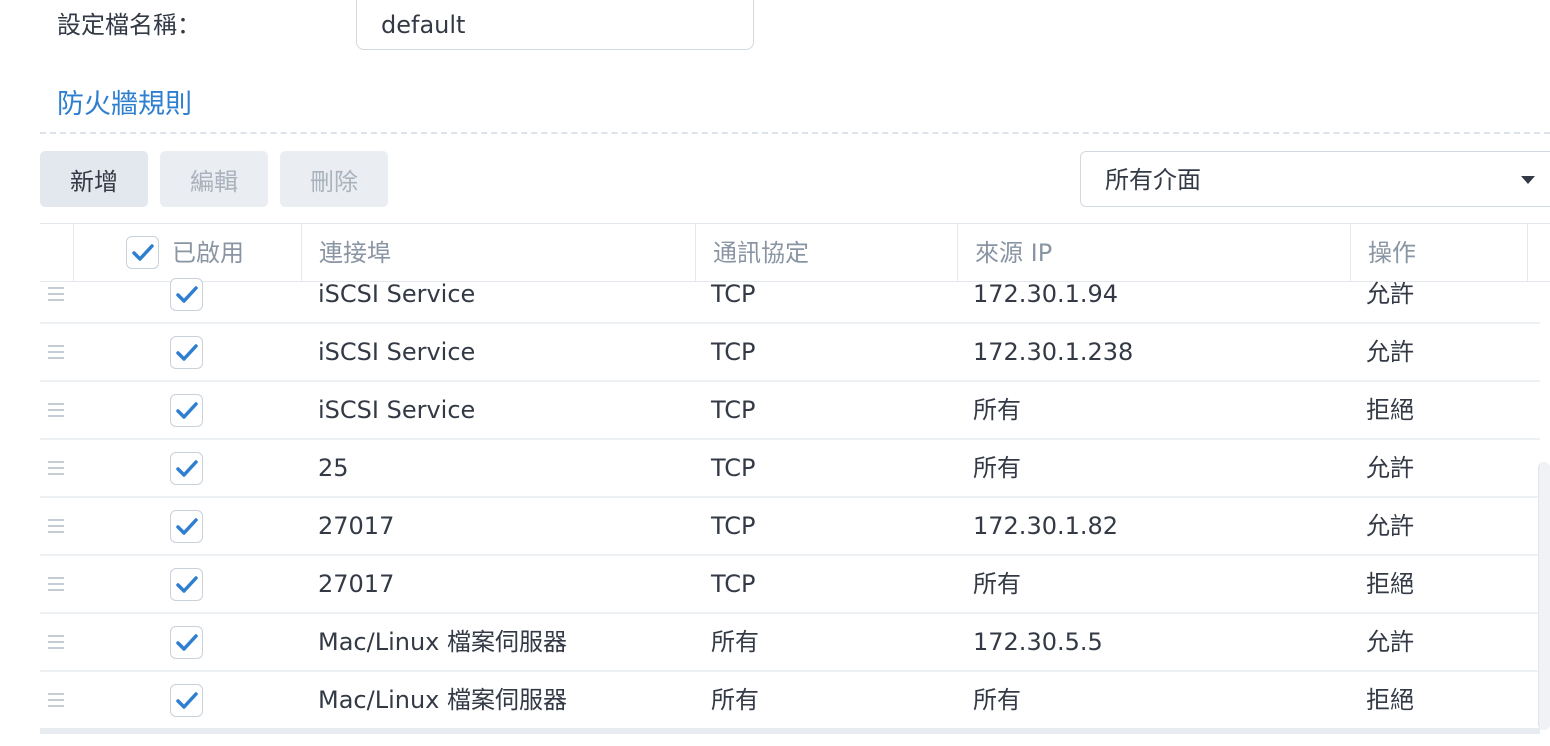 This screenshot has height=746, width=1550. What do you see at coordinates (214, 179) in the screenshot?
I see `edit-button: 編輯` at bounding box center [214, 179].